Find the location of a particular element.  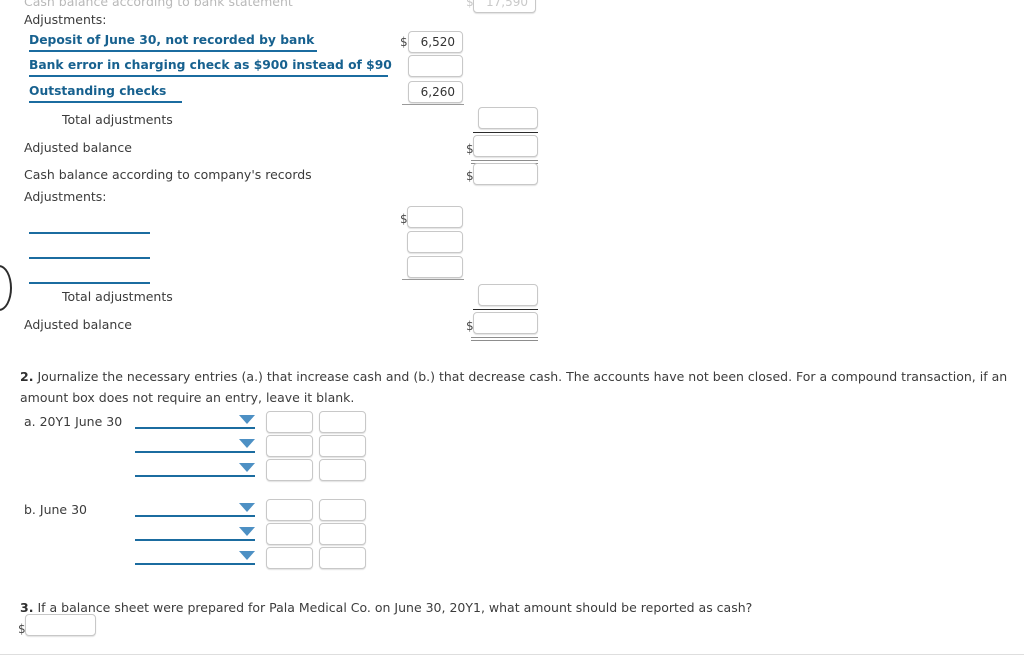

entry-a-row-1-credit-input is located at coordinates (342, 422).